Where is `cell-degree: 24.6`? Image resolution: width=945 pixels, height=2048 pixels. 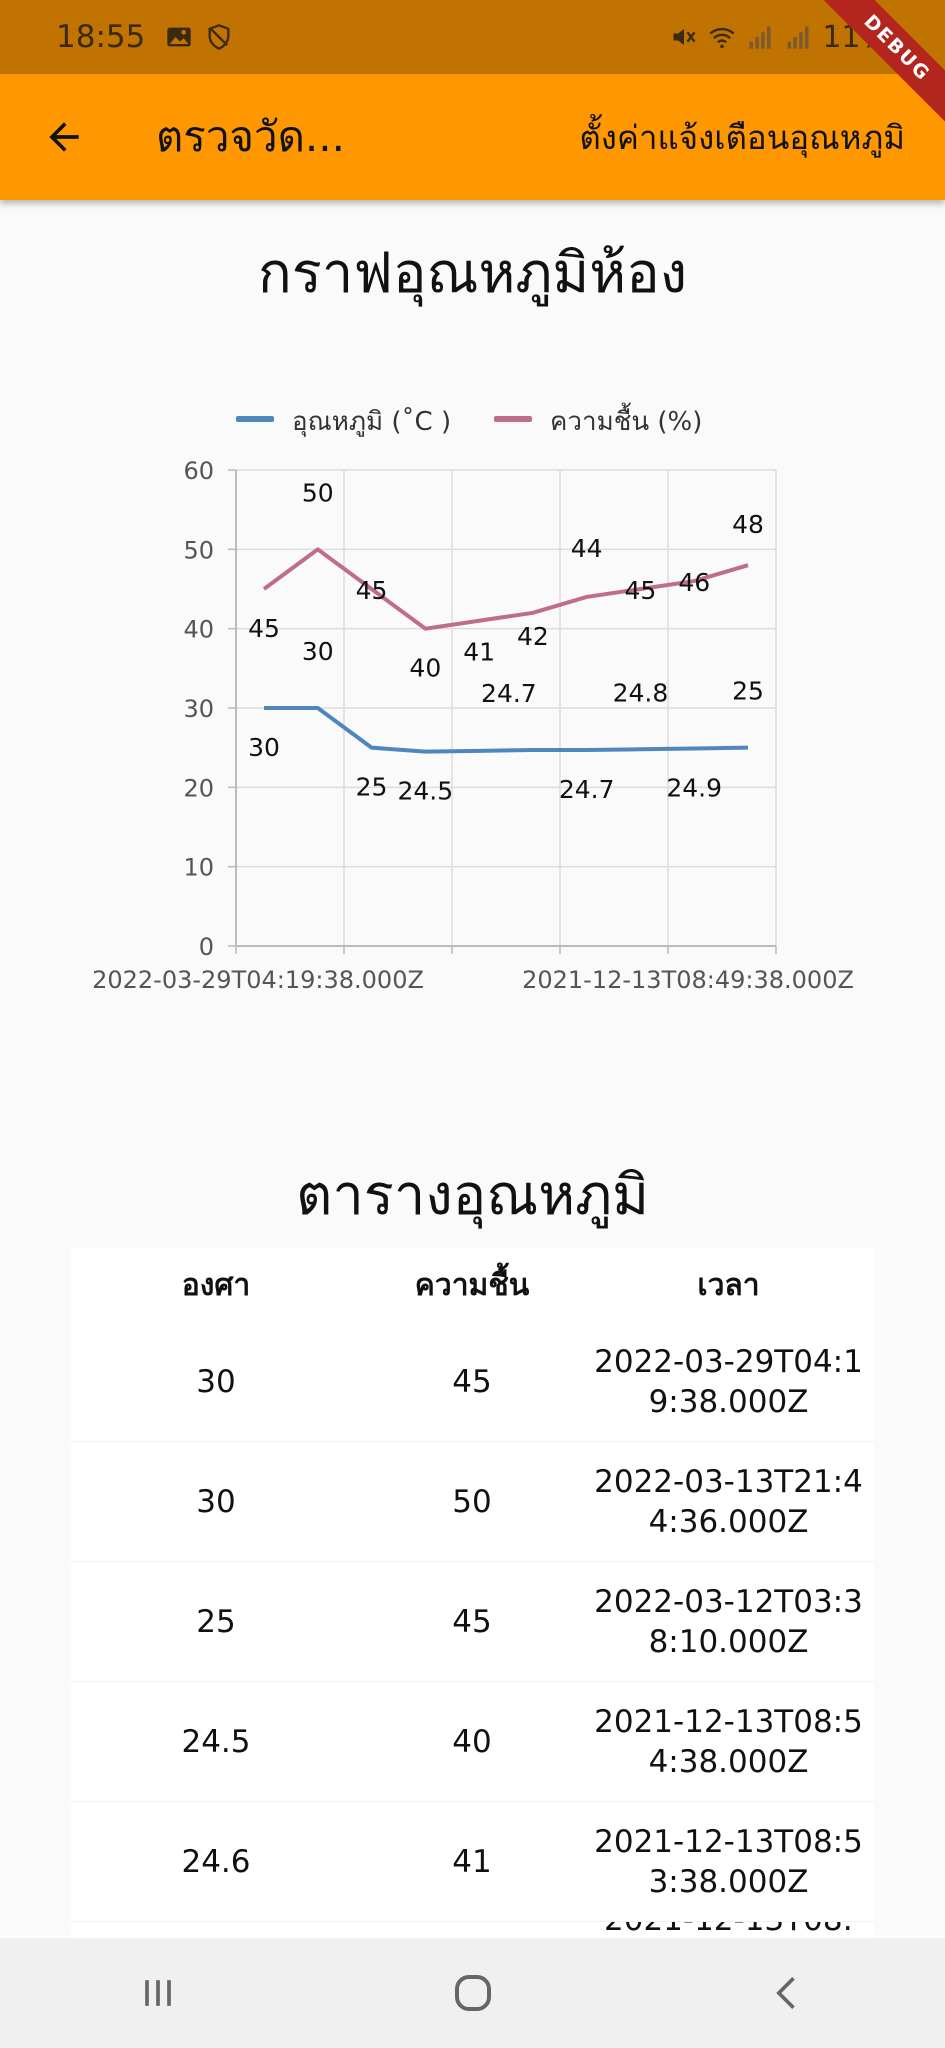
cell-degree: 24.6 is located at coordinates (216, 1861).